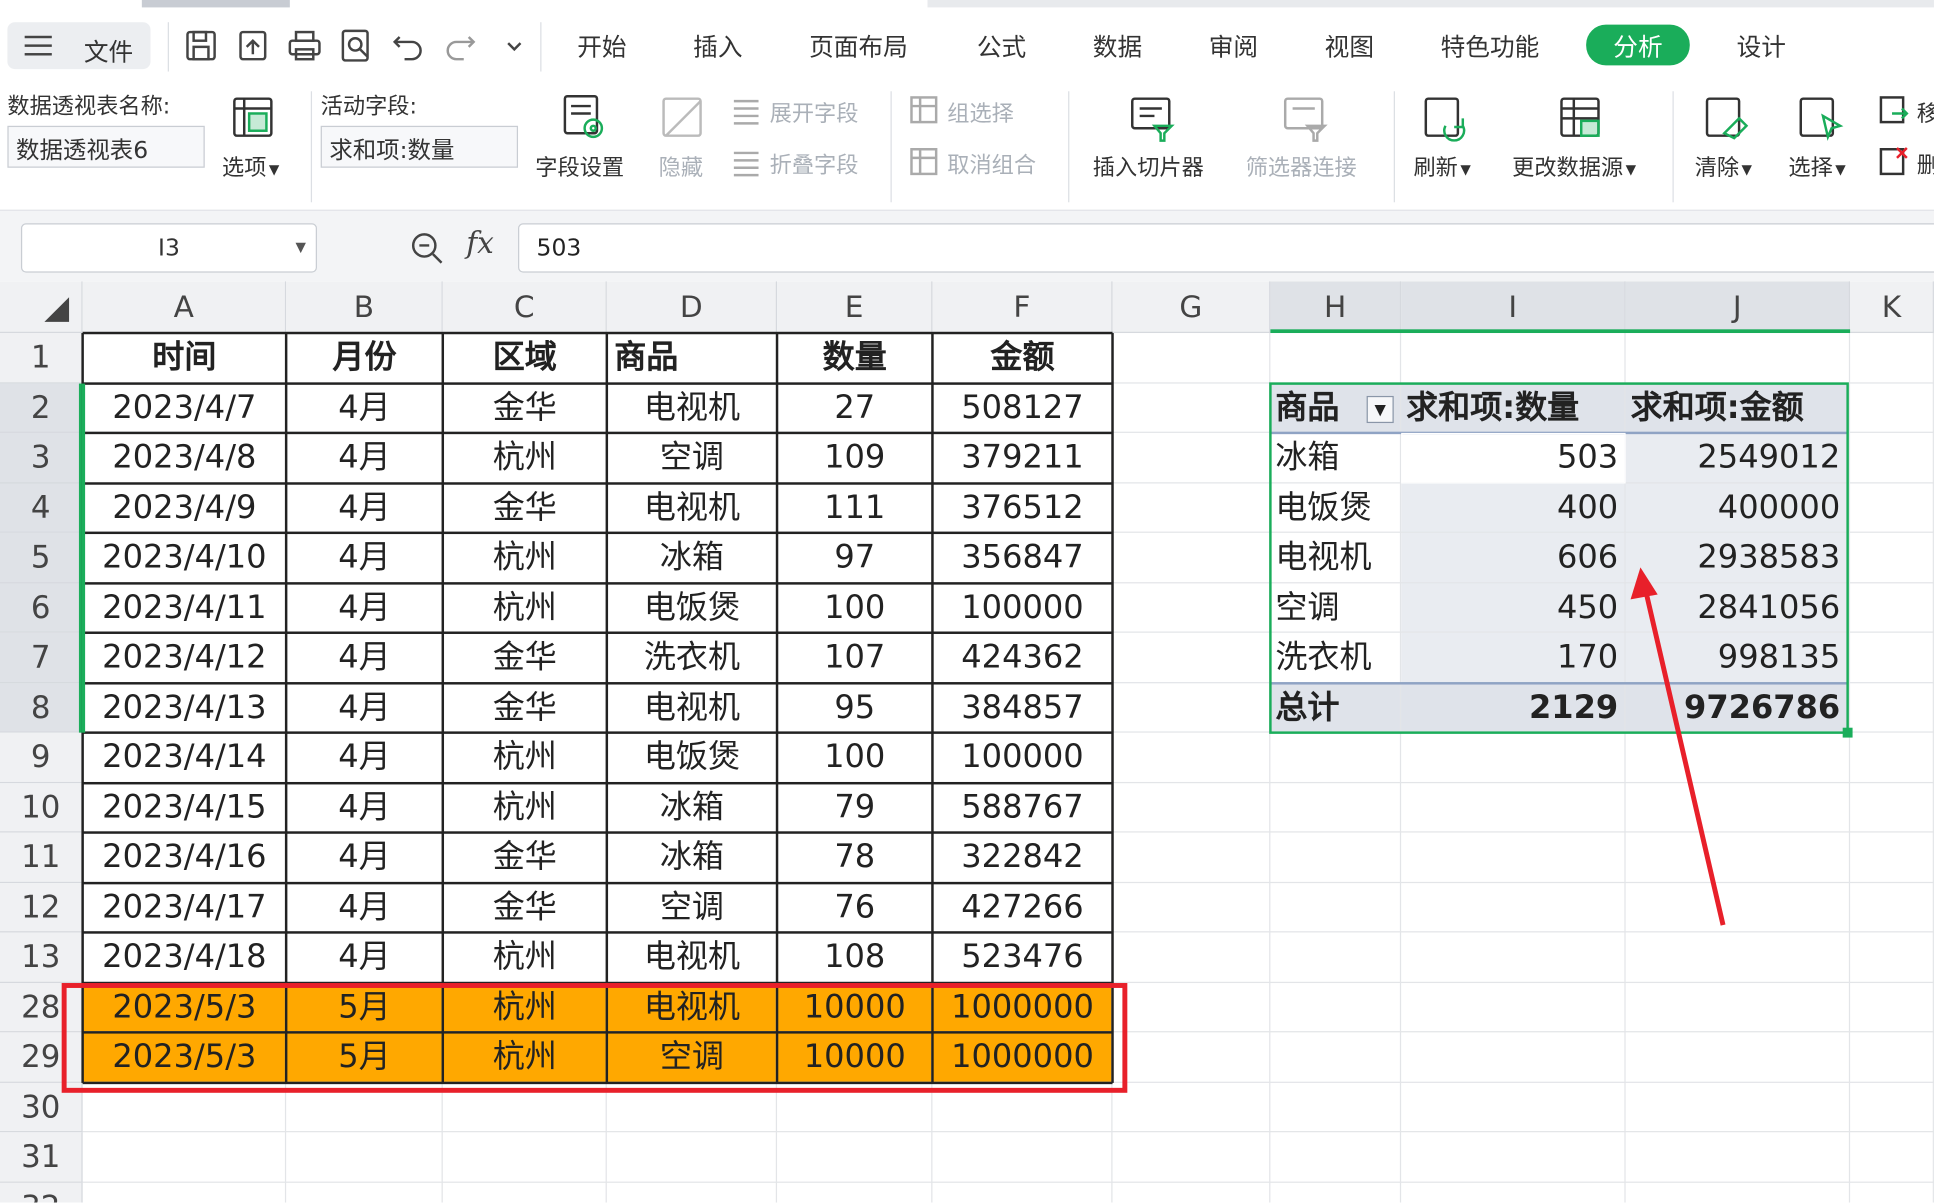 The width and height of the screenshot is (1934, 1203). What do you see at coordinates (1738, 307) in the screenshot?
I see `column-header-j: J` at bounding box center [1738, 307].